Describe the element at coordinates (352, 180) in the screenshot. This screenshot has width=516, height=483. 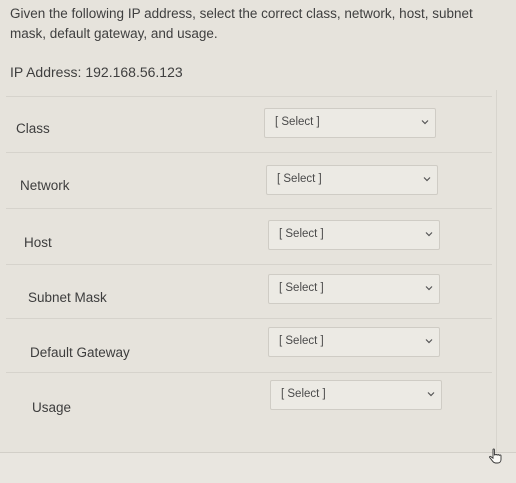
I see `network-select: [ Select ]` at that location.